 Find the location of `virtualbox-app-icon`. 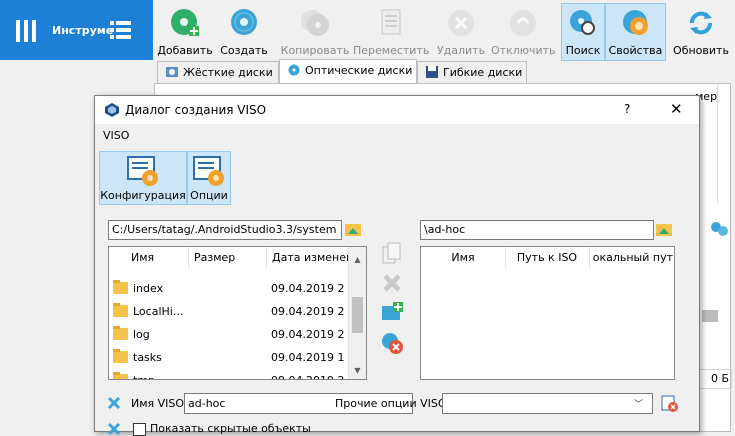

virtualbox-app-icon is located at coordinates (112, 110).